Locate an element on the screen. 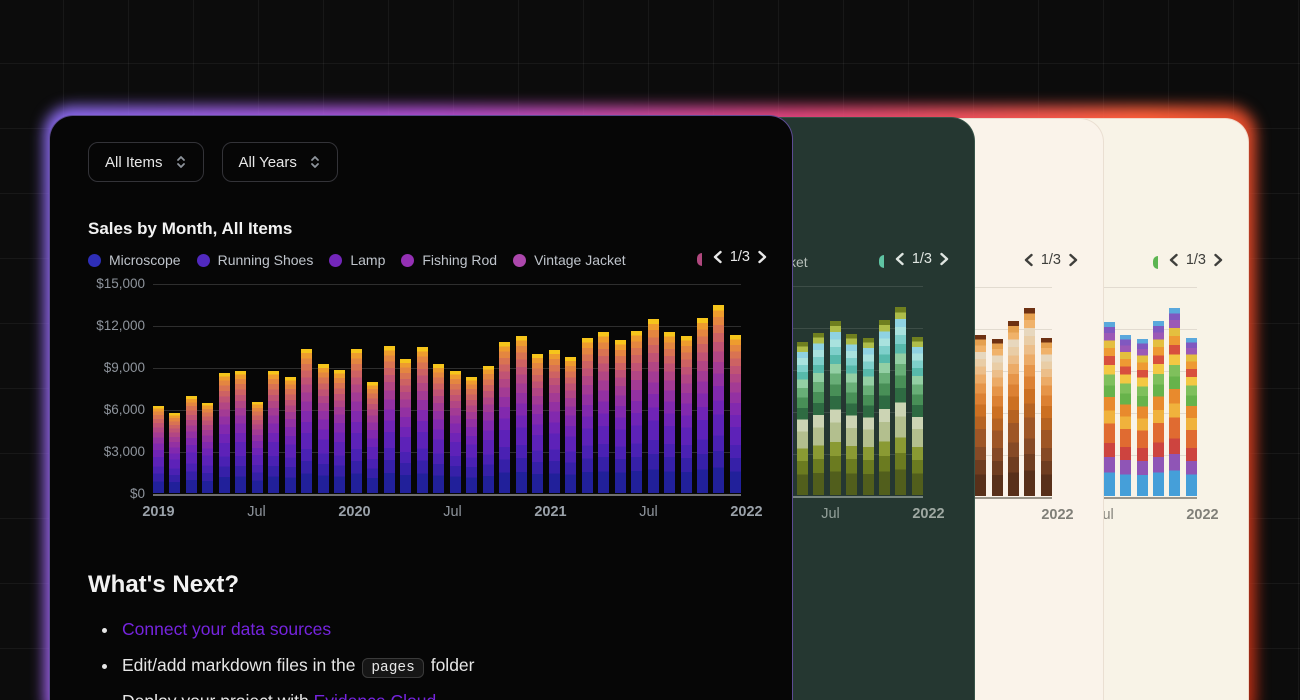 Image resolution: width=1300 pixels, height=700 pixels. bullet-text: Connect your data sources is located at coordinates (226, 629).